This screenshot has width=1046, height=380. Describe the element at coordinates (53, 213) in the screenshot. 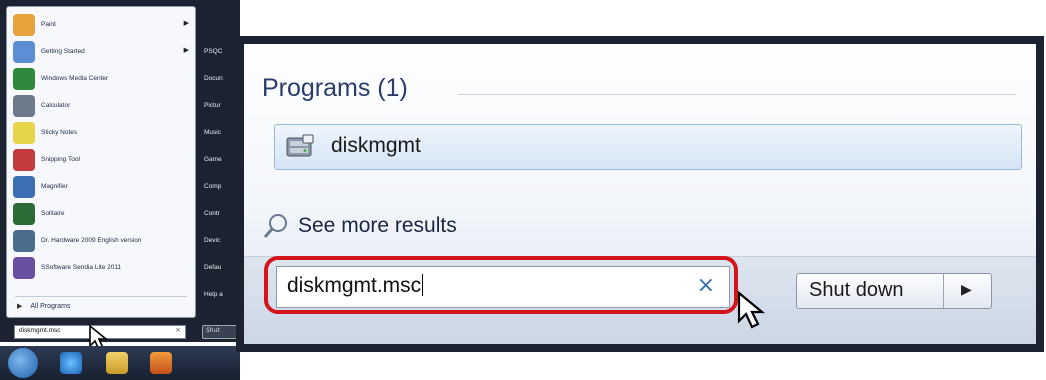

I see `start-menu-item-label: Solitaire` at that location.